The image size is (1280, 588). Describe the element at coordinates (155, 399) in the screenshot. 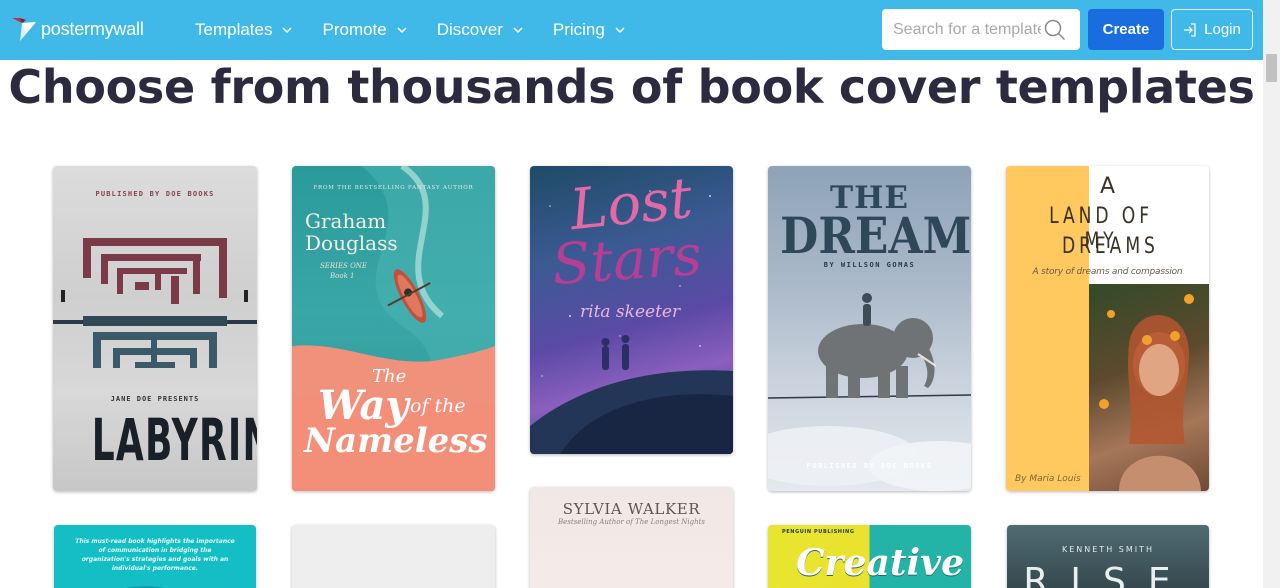

I see `card-presenter: JANE DOE PRESENTS` at that location.